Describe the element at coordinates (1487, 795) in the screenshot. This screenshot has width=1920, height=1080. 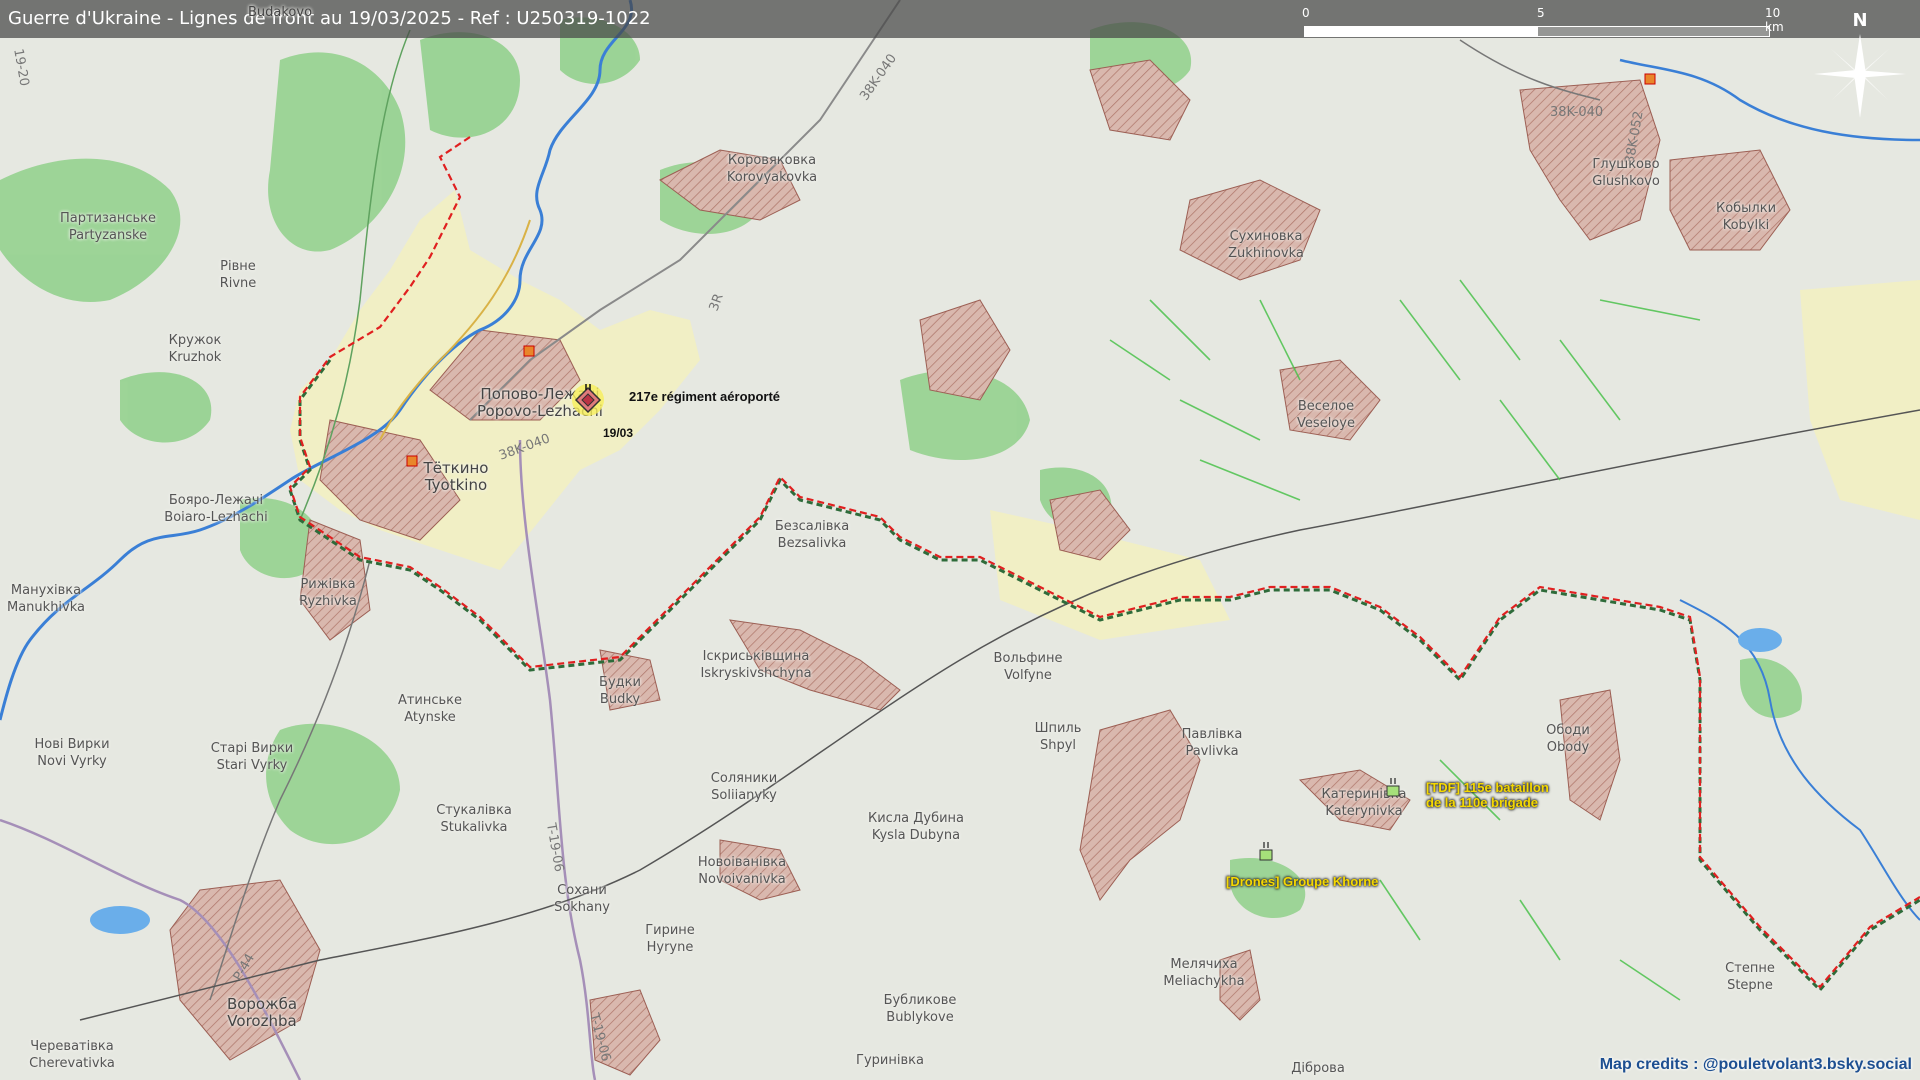
I see `unit-label-tdf: [TDF] 115e bataillon de la 110e brigade` at that location.